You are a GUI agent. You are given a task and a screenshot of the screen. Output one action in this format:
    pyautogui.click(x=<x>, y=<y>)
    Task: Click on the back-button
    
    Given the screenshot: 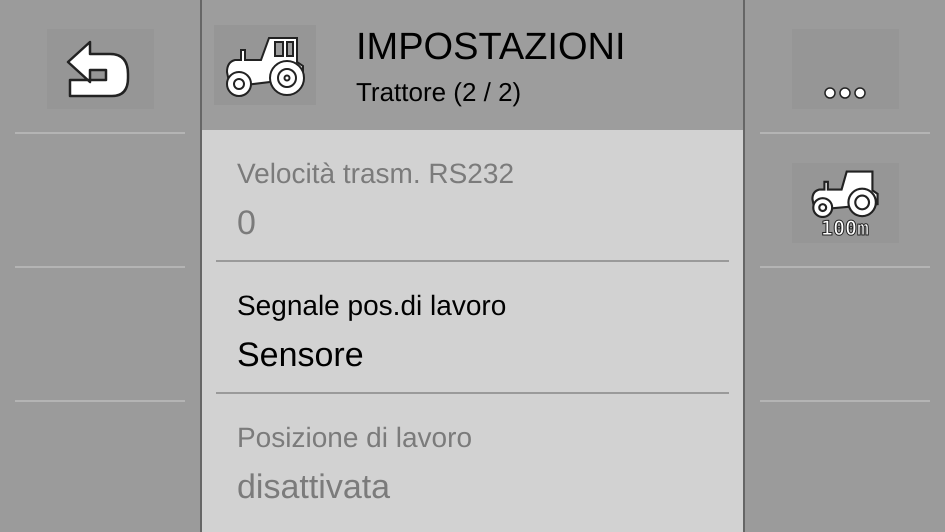 What is the action you would take?
    pyautogui.click(x=100, y=69)
    